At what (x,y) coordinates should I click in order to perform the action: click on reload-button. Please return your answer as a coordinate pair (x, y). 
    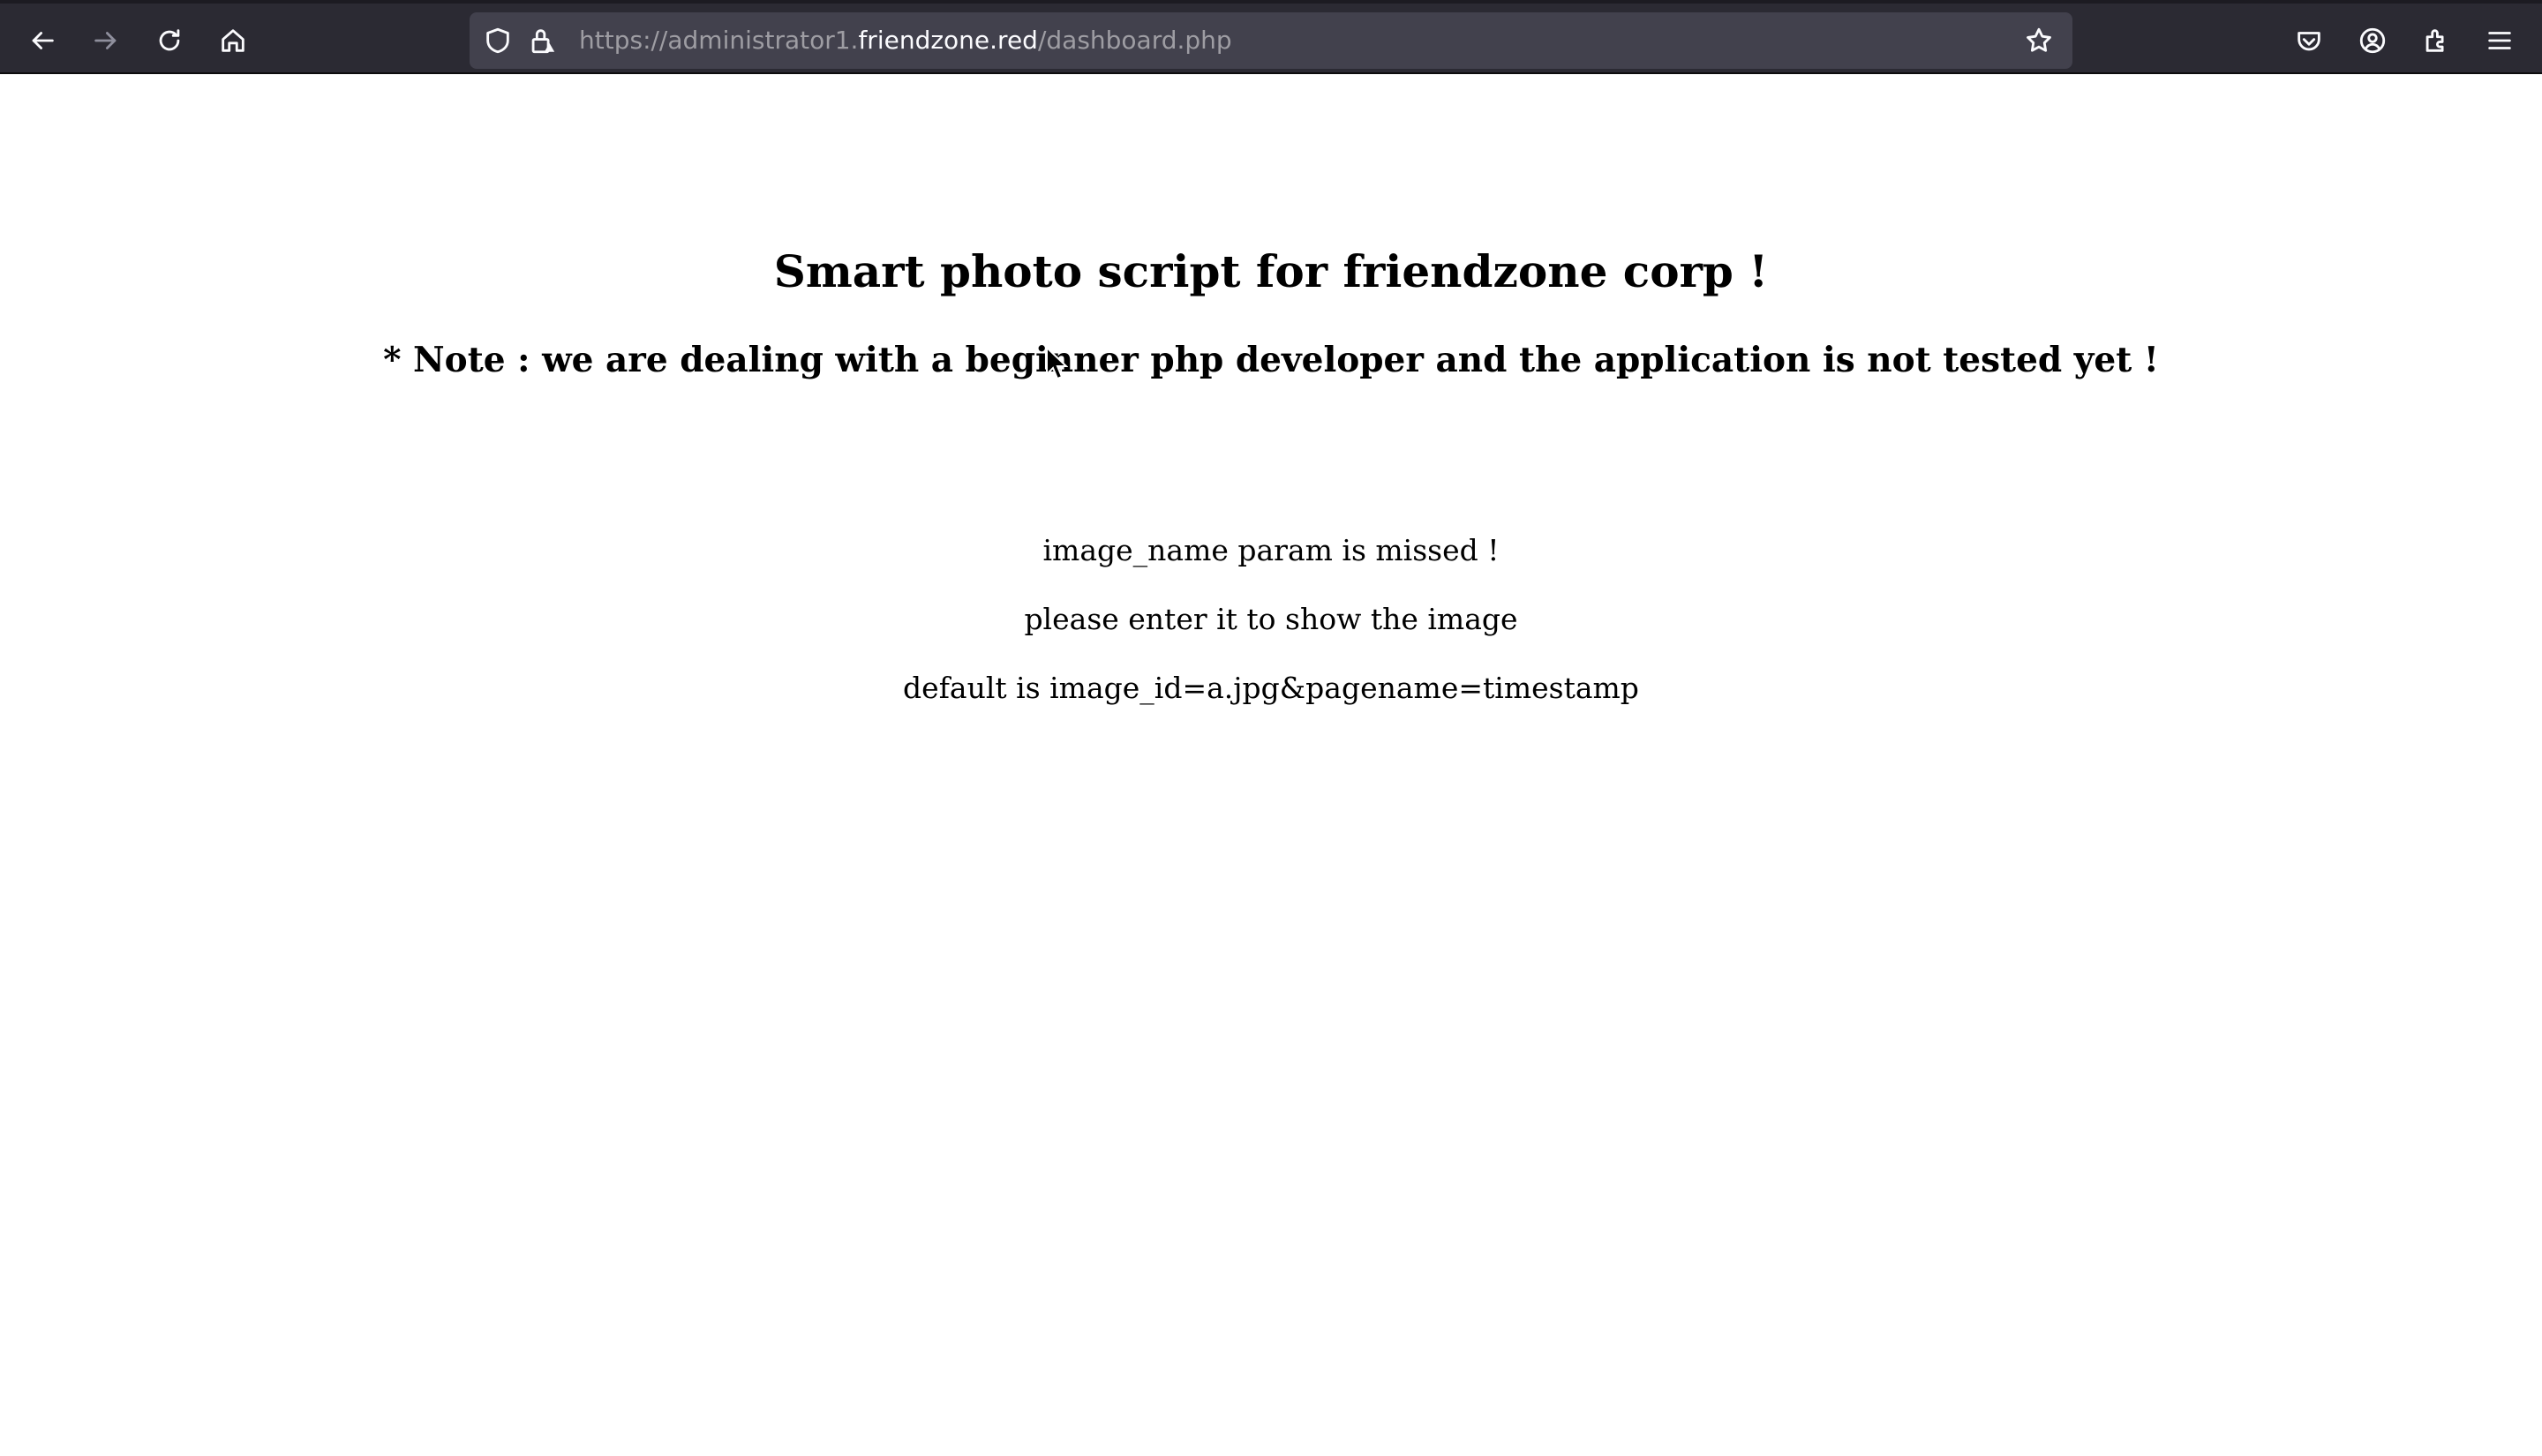
    Looking at the image, I should click on (170, 40).